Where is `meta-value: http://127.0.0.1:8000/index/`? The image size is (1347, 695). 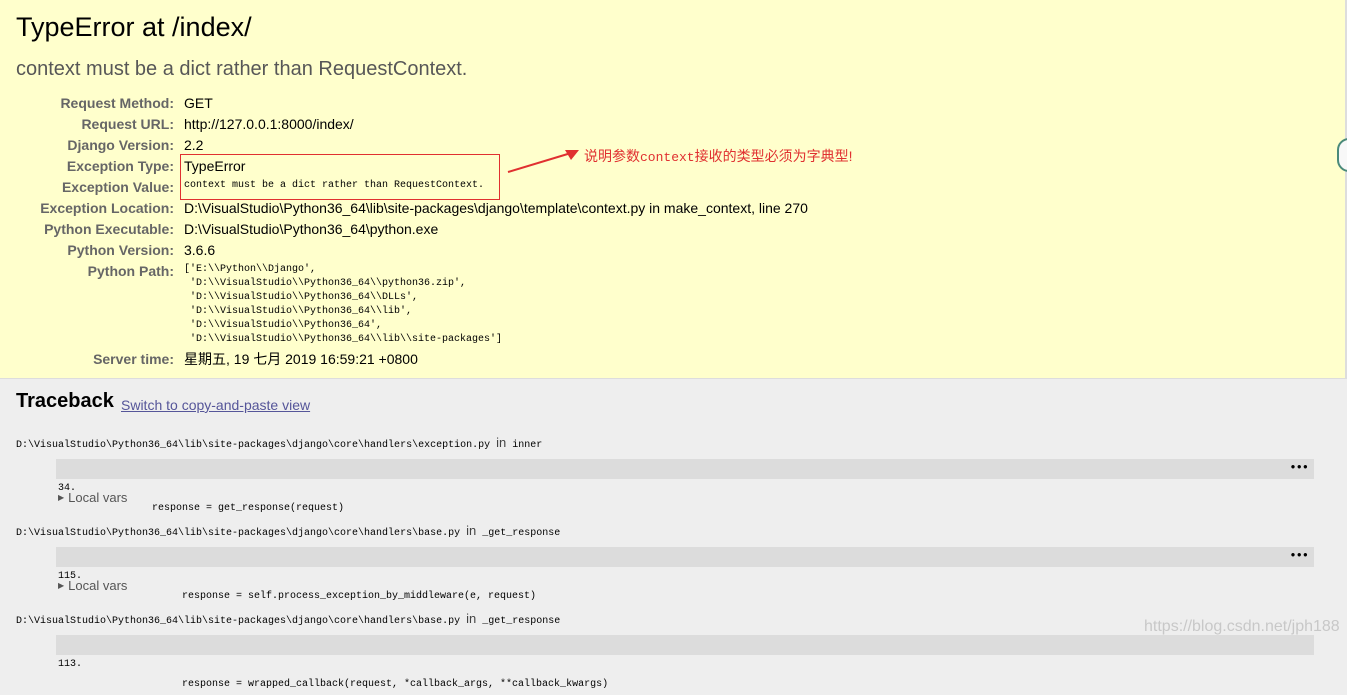
meta-value: http://127.0.0.1:8000/index/ is located at coordinates (269, 124).